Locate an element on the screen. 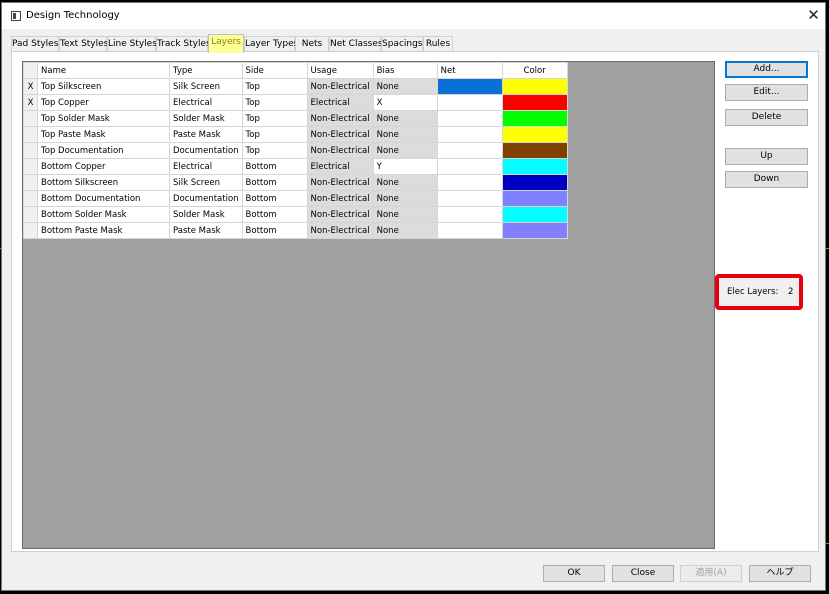 This screenshot has height=594, width=829. cell-usage: Electrical is located at coordinates (340, 166).